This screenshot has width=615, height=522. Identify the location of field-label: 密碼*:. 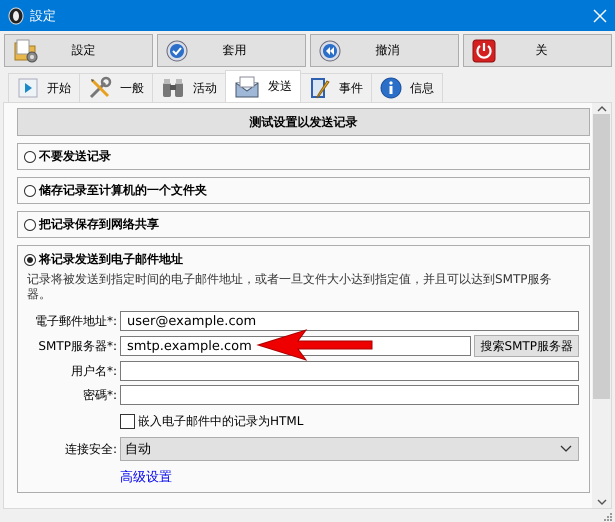
(99, 395).